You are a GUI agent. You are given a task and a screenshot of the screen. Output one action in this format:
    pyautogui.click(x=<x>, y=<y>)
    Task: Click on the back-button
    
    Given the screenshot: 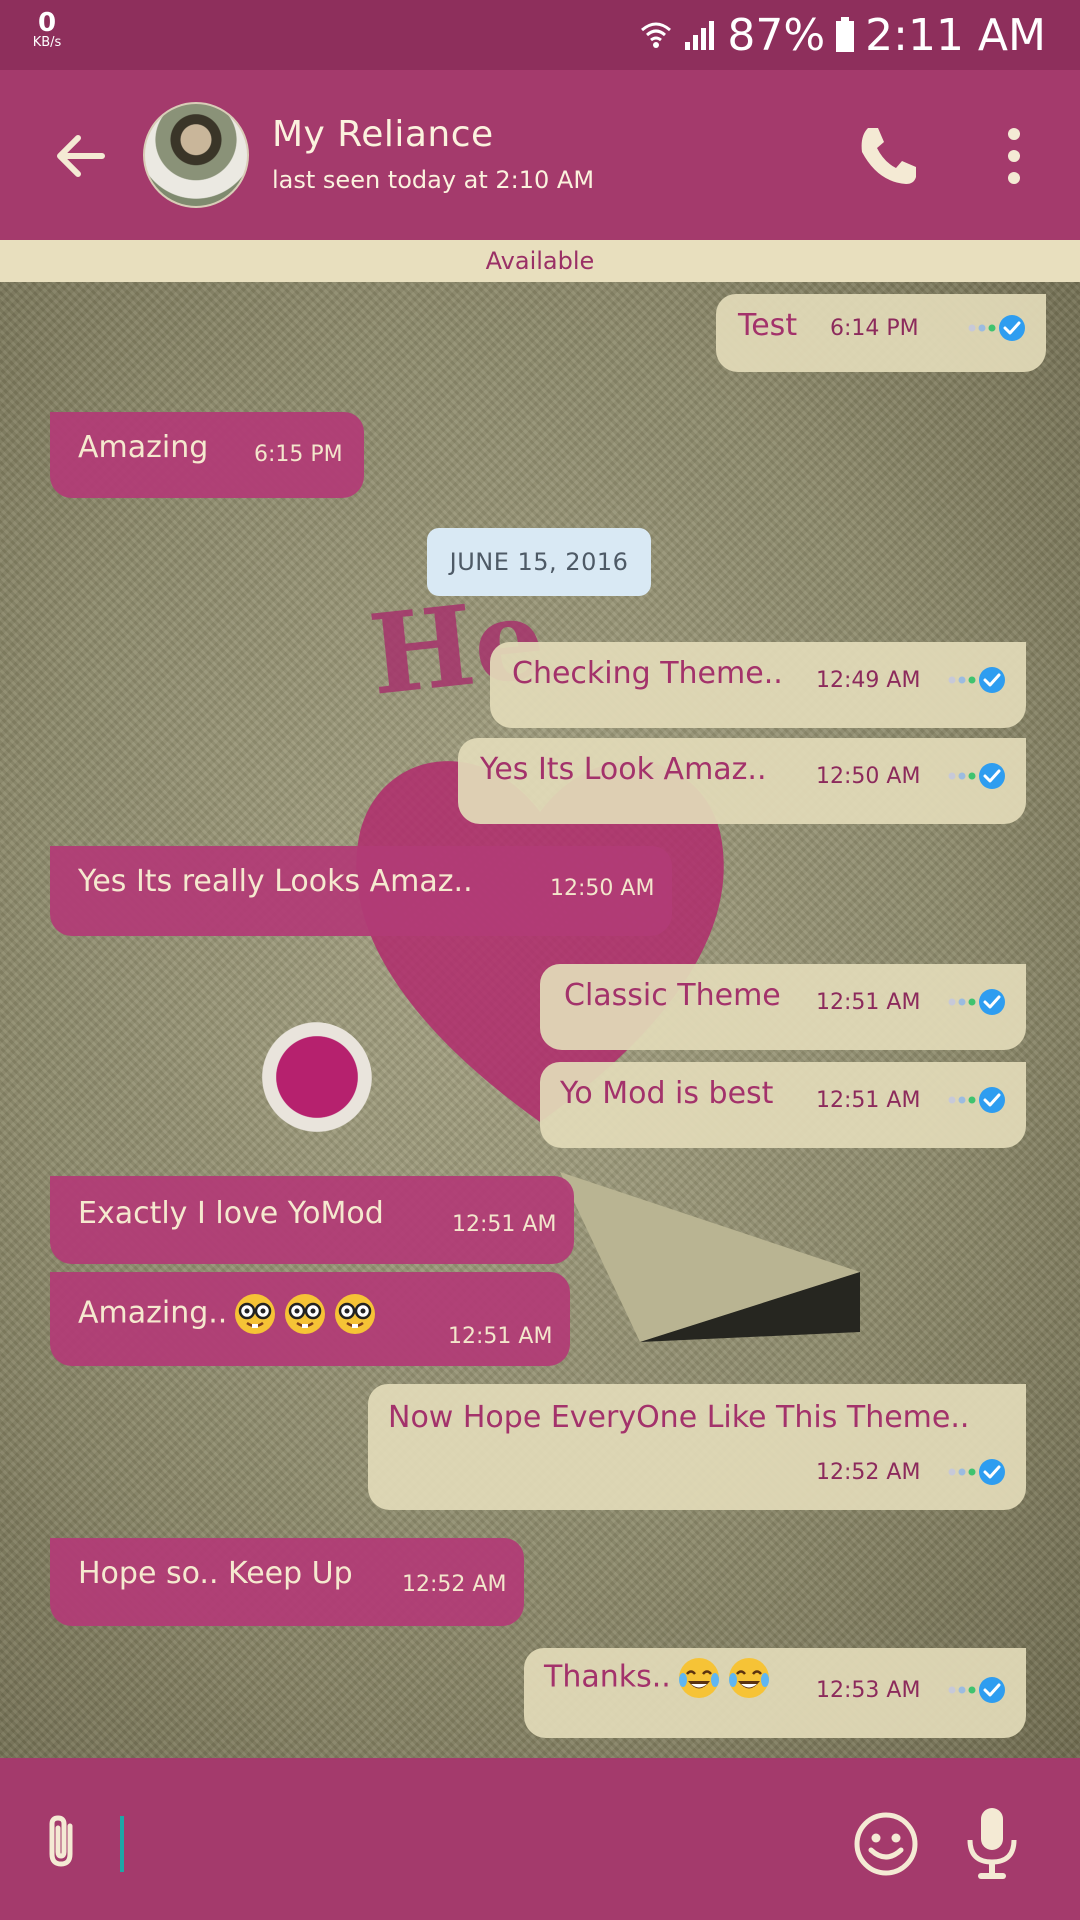 What is the action you would take?
    pyautogui.click(x=80, y=156)
    